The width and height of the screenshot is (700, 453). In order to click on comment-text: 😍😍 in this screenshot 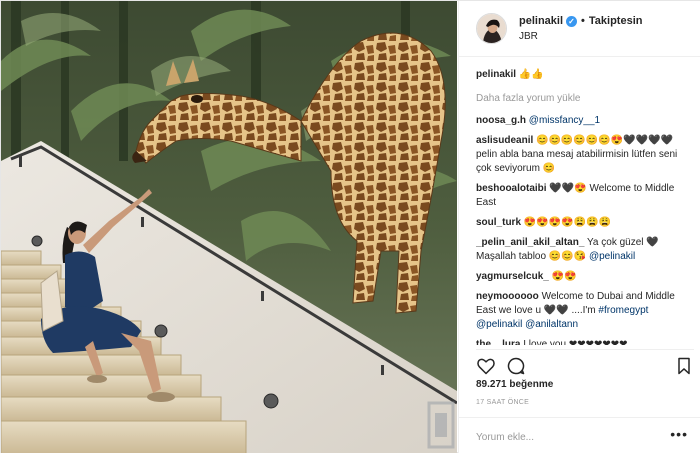, I will do `click(564, 276)`.